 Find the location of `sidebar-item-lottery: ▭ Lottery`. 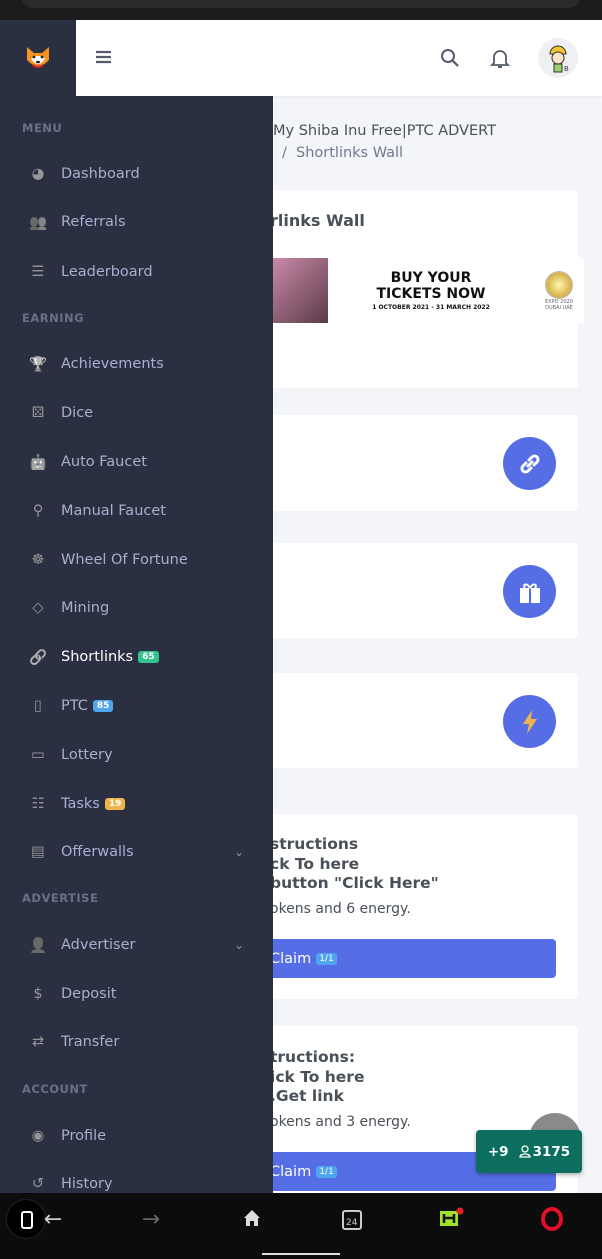

sidebar-item-lottery: ▭ Lottery is located at coordinates (139, 755).